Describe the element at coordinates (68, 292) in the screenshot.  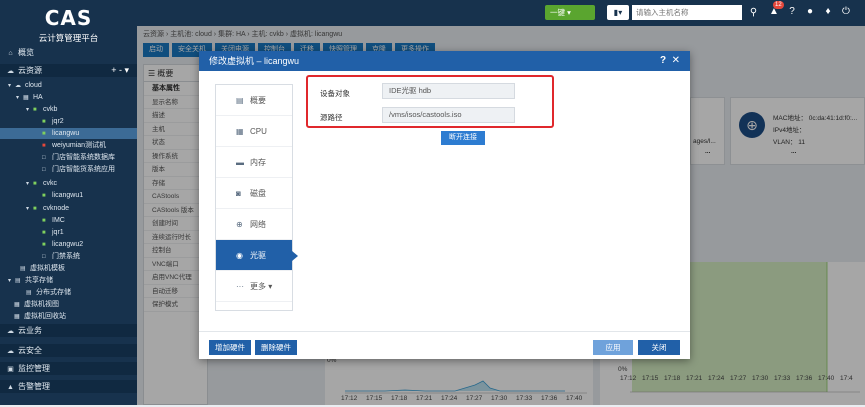
I see `tree-node-distributed-storage: ▤ 分布式存储` at that location.